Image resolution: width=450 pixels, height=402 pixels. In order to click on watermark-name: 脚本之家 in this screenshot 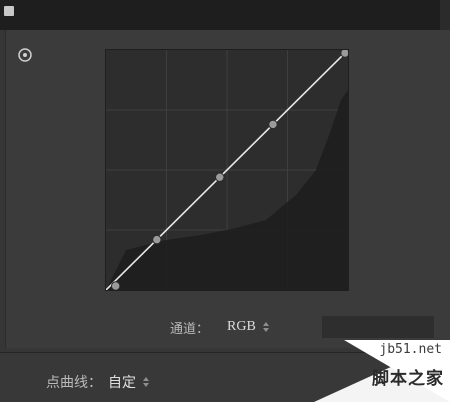, I will do `click(408, 379)`.